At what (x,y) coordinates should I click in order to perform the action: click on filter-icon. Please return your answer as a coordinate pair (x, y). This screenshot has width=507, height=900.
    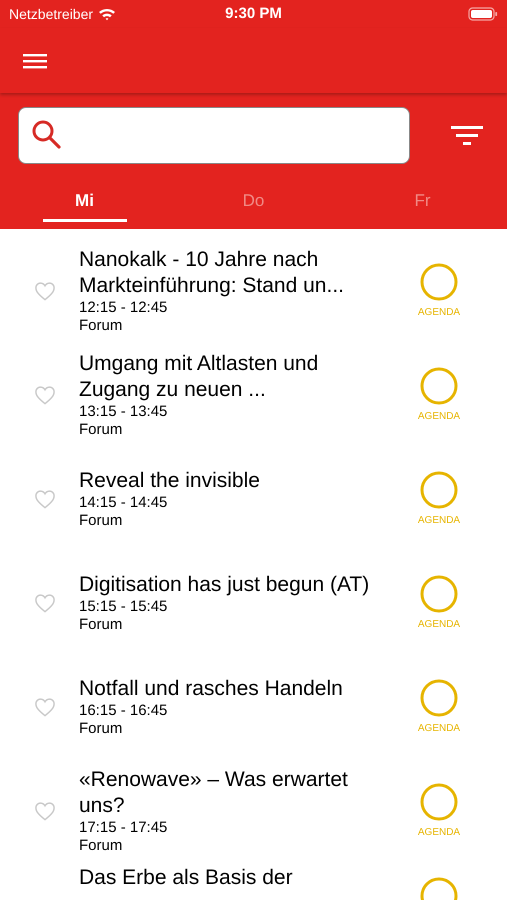
    Looking at the image, I should click on (467, 135).